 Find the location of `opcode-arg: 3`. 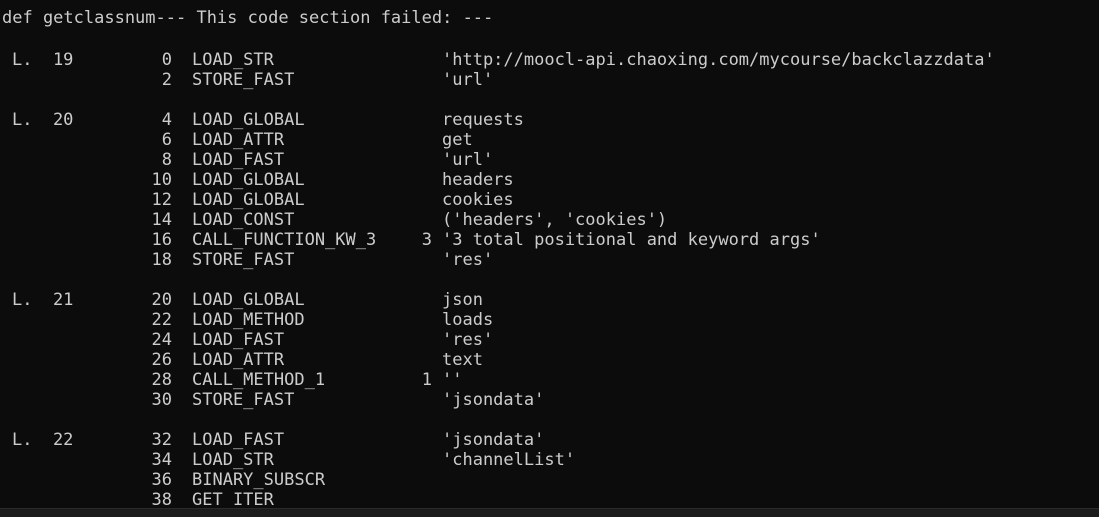

opcode-arg: 3 is located at coordinates (426, 240).